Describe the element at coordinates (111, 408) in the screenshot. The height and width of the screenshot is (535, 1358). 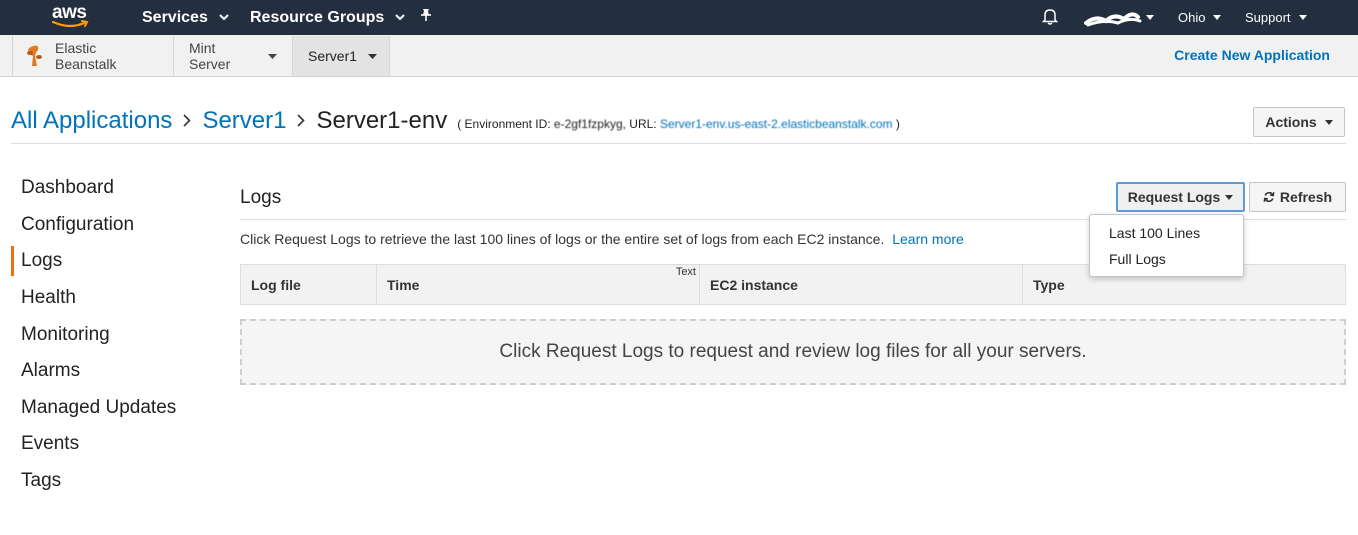
I see `sidebar-item-managed-updates: Managed Updates` at that location.